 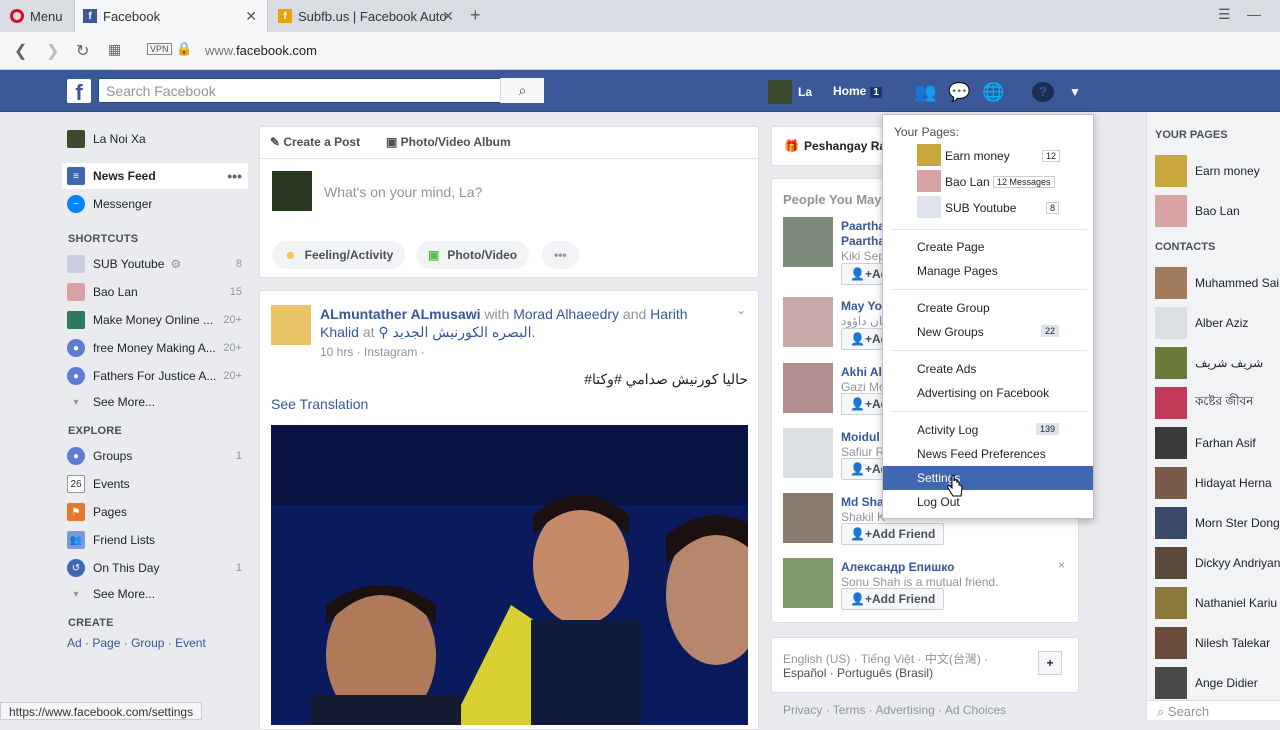 I want to click on new-groups-item: New Groups, so click(x=950, y=332).